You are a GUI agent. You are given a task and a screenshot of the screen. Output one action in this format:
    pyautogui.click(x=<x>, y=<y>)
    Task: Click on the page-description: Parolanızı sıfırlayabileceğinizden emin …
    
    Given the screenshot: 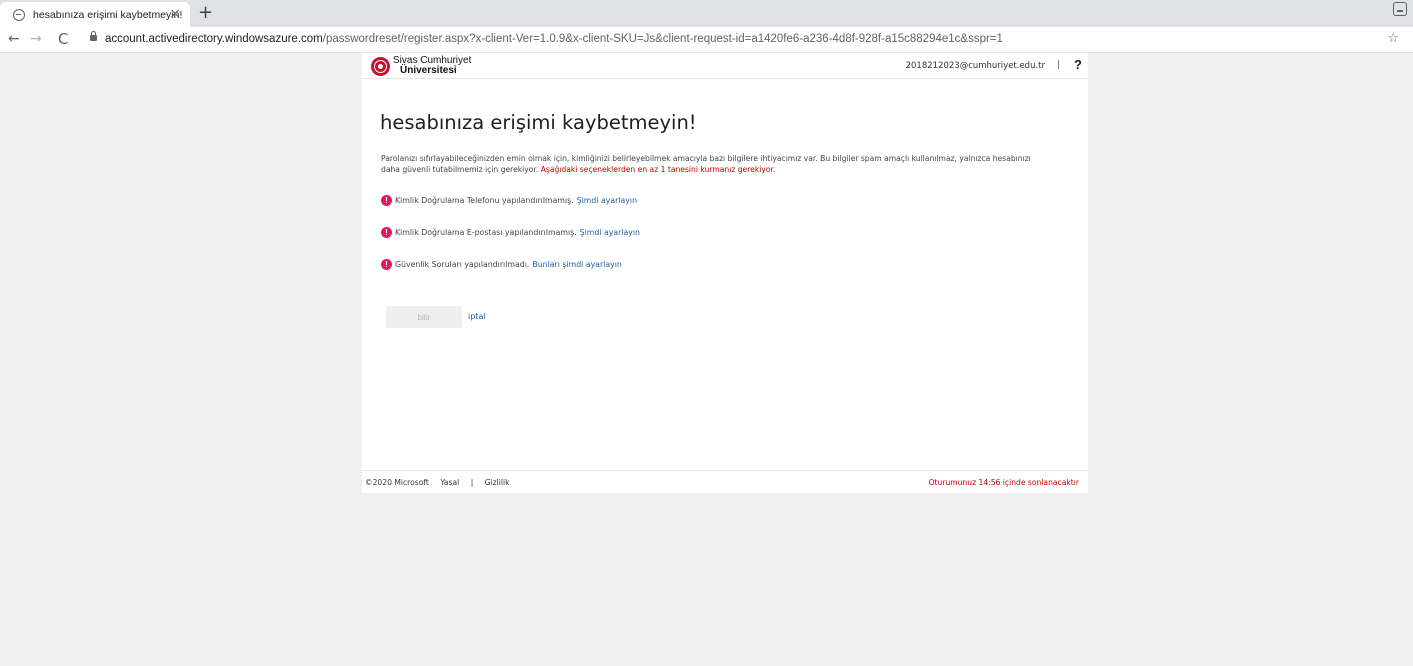 What is the action you would take?
    pyautogui.click(x=711, y=164)
    